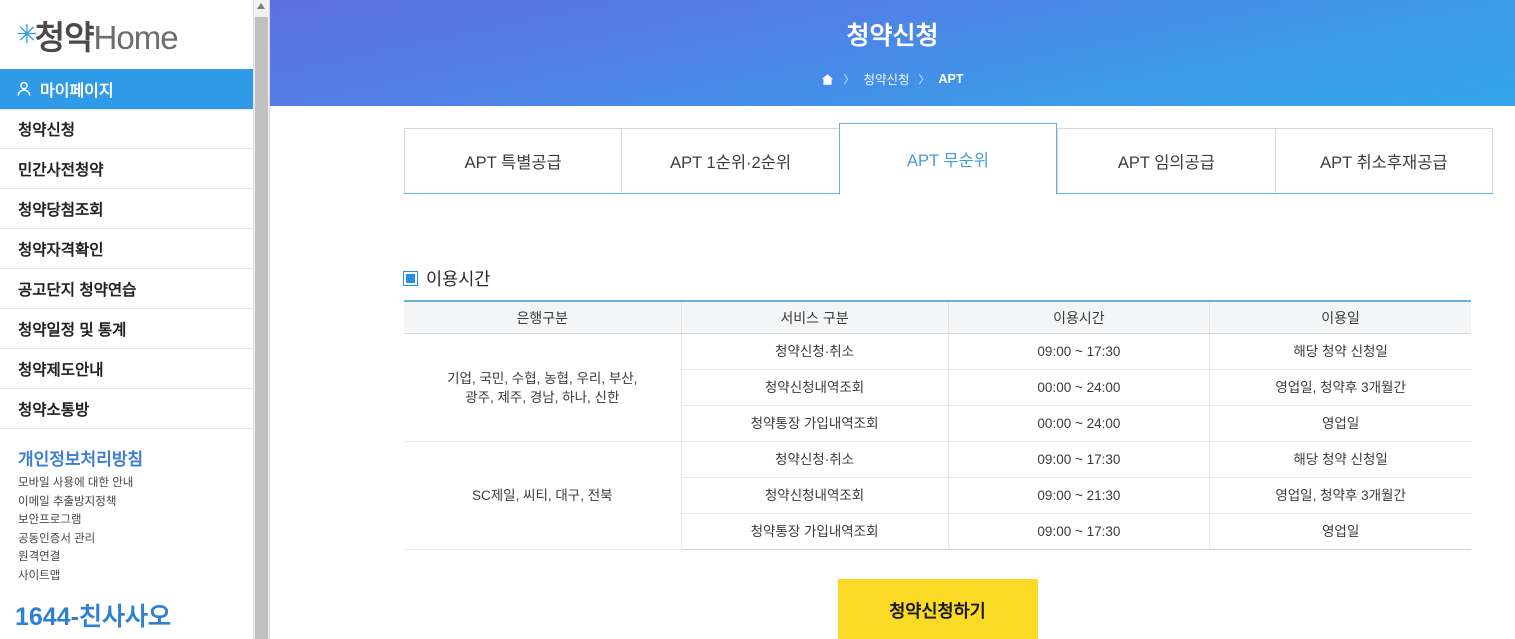 The width and height of the screenshot is (1515, 639). I want to click on sidebar-item-dangcheom-johoe: 청약당첨조회, so click(134, 209).